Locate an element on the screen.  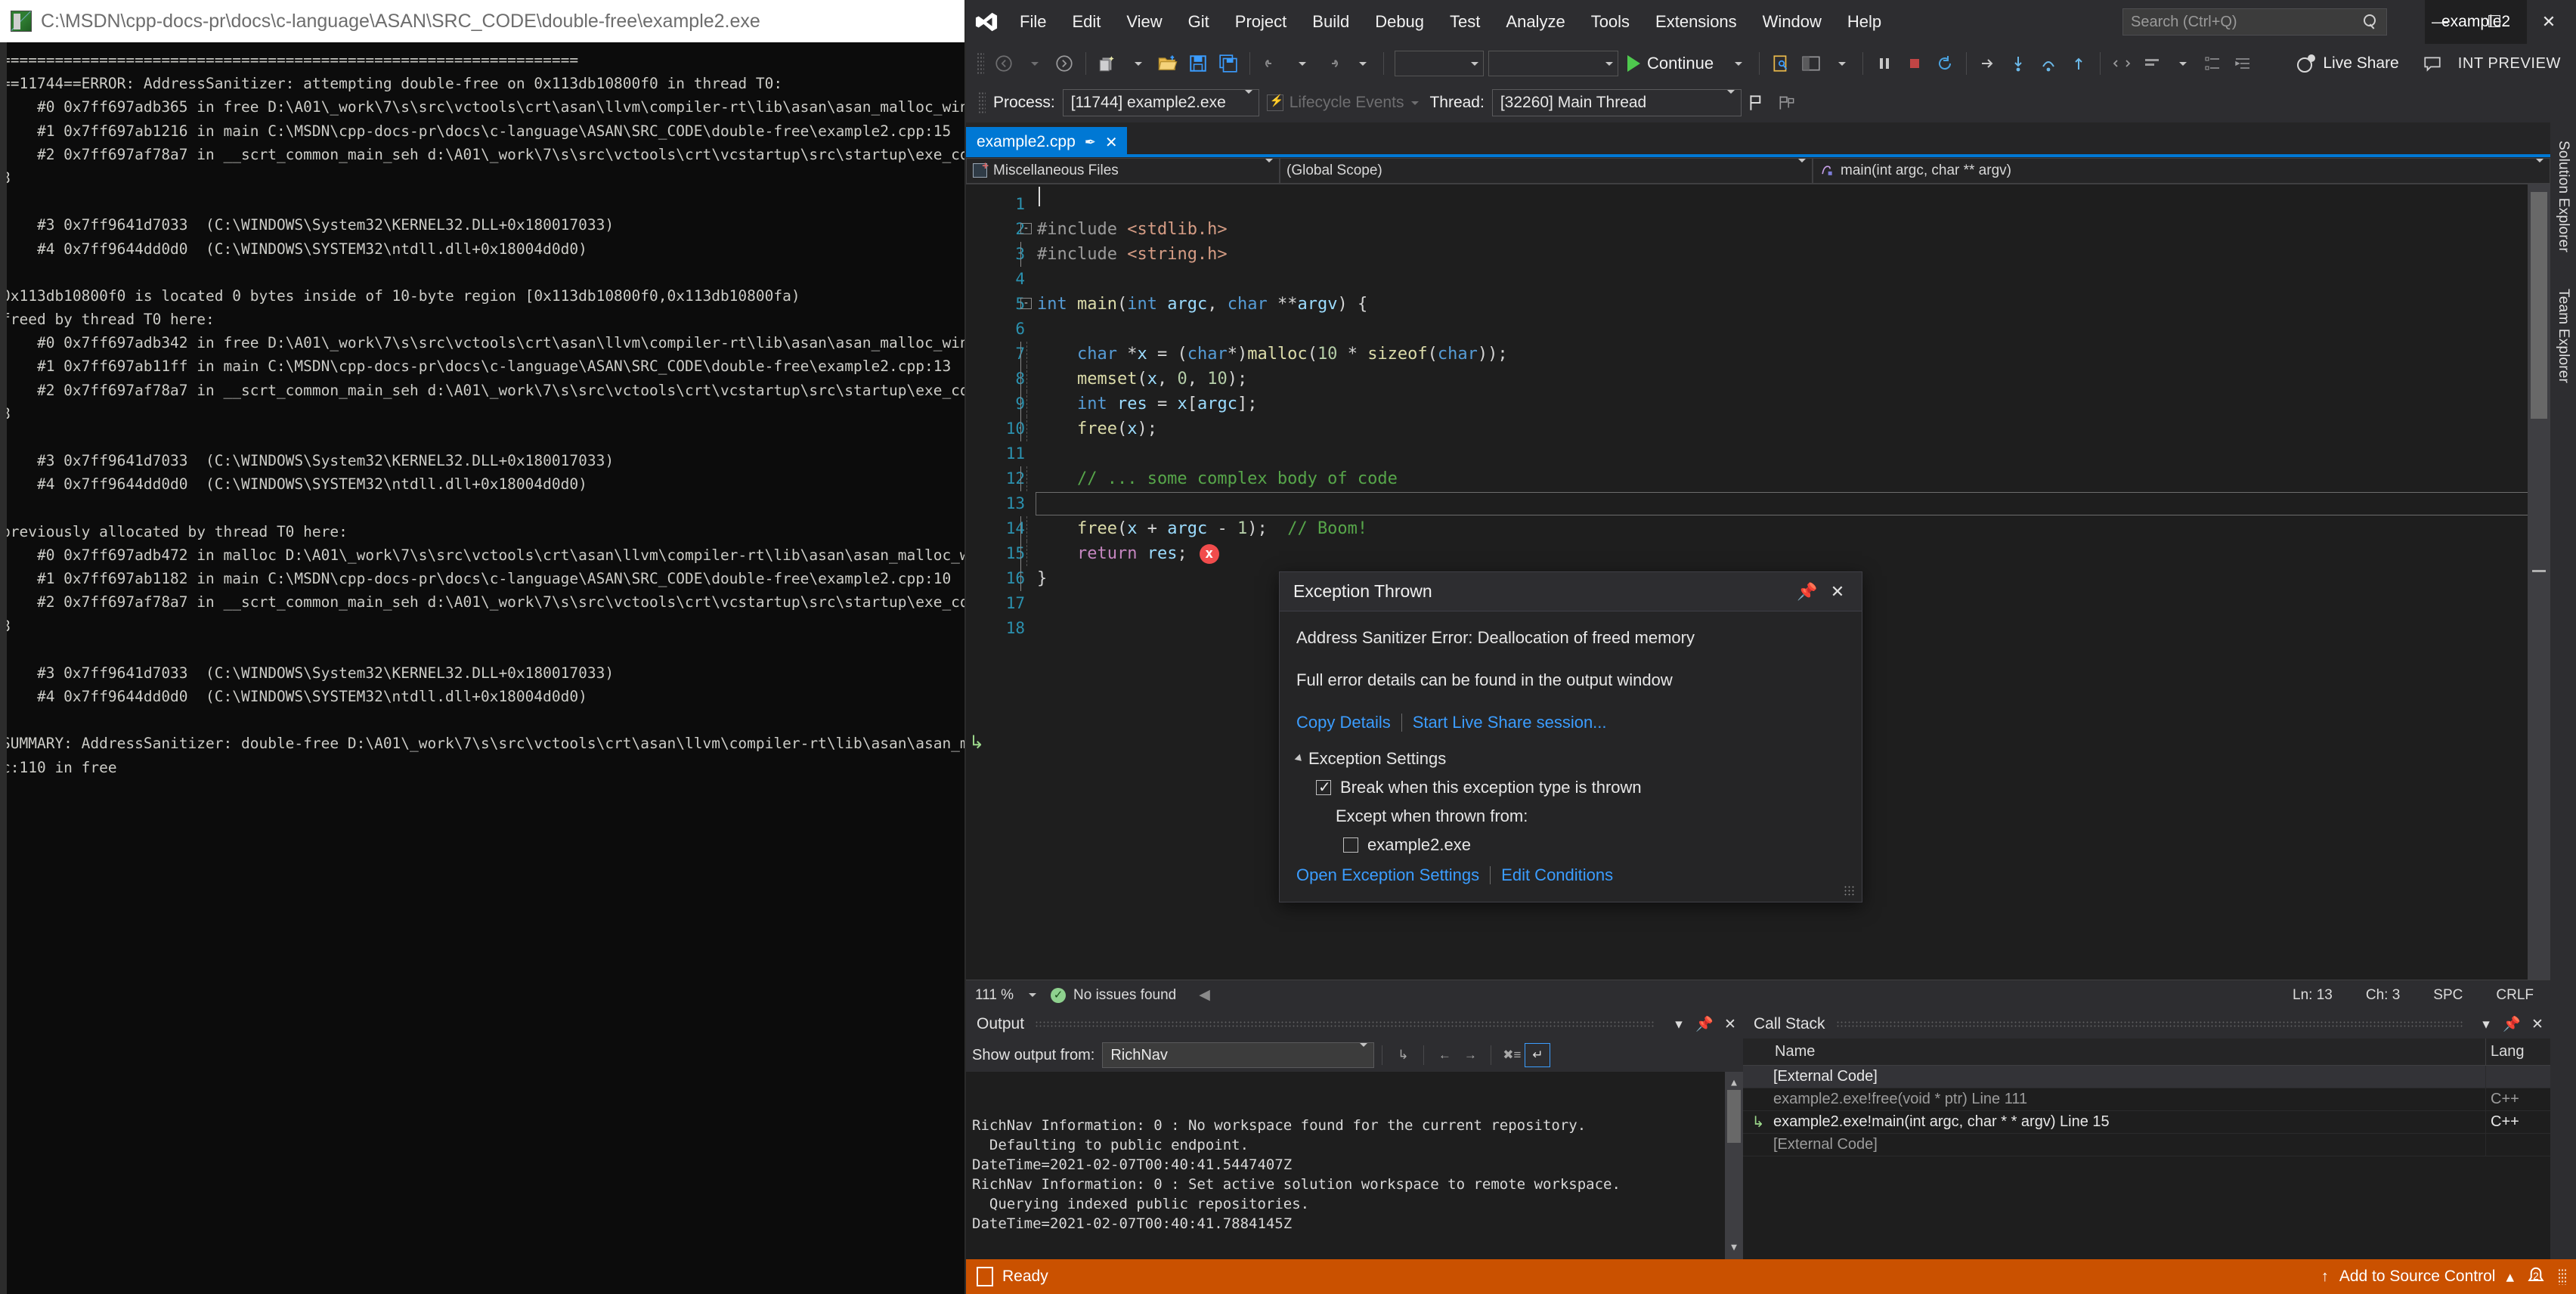
previous-message-icon: ← is located at coordinates (1444, 1055).